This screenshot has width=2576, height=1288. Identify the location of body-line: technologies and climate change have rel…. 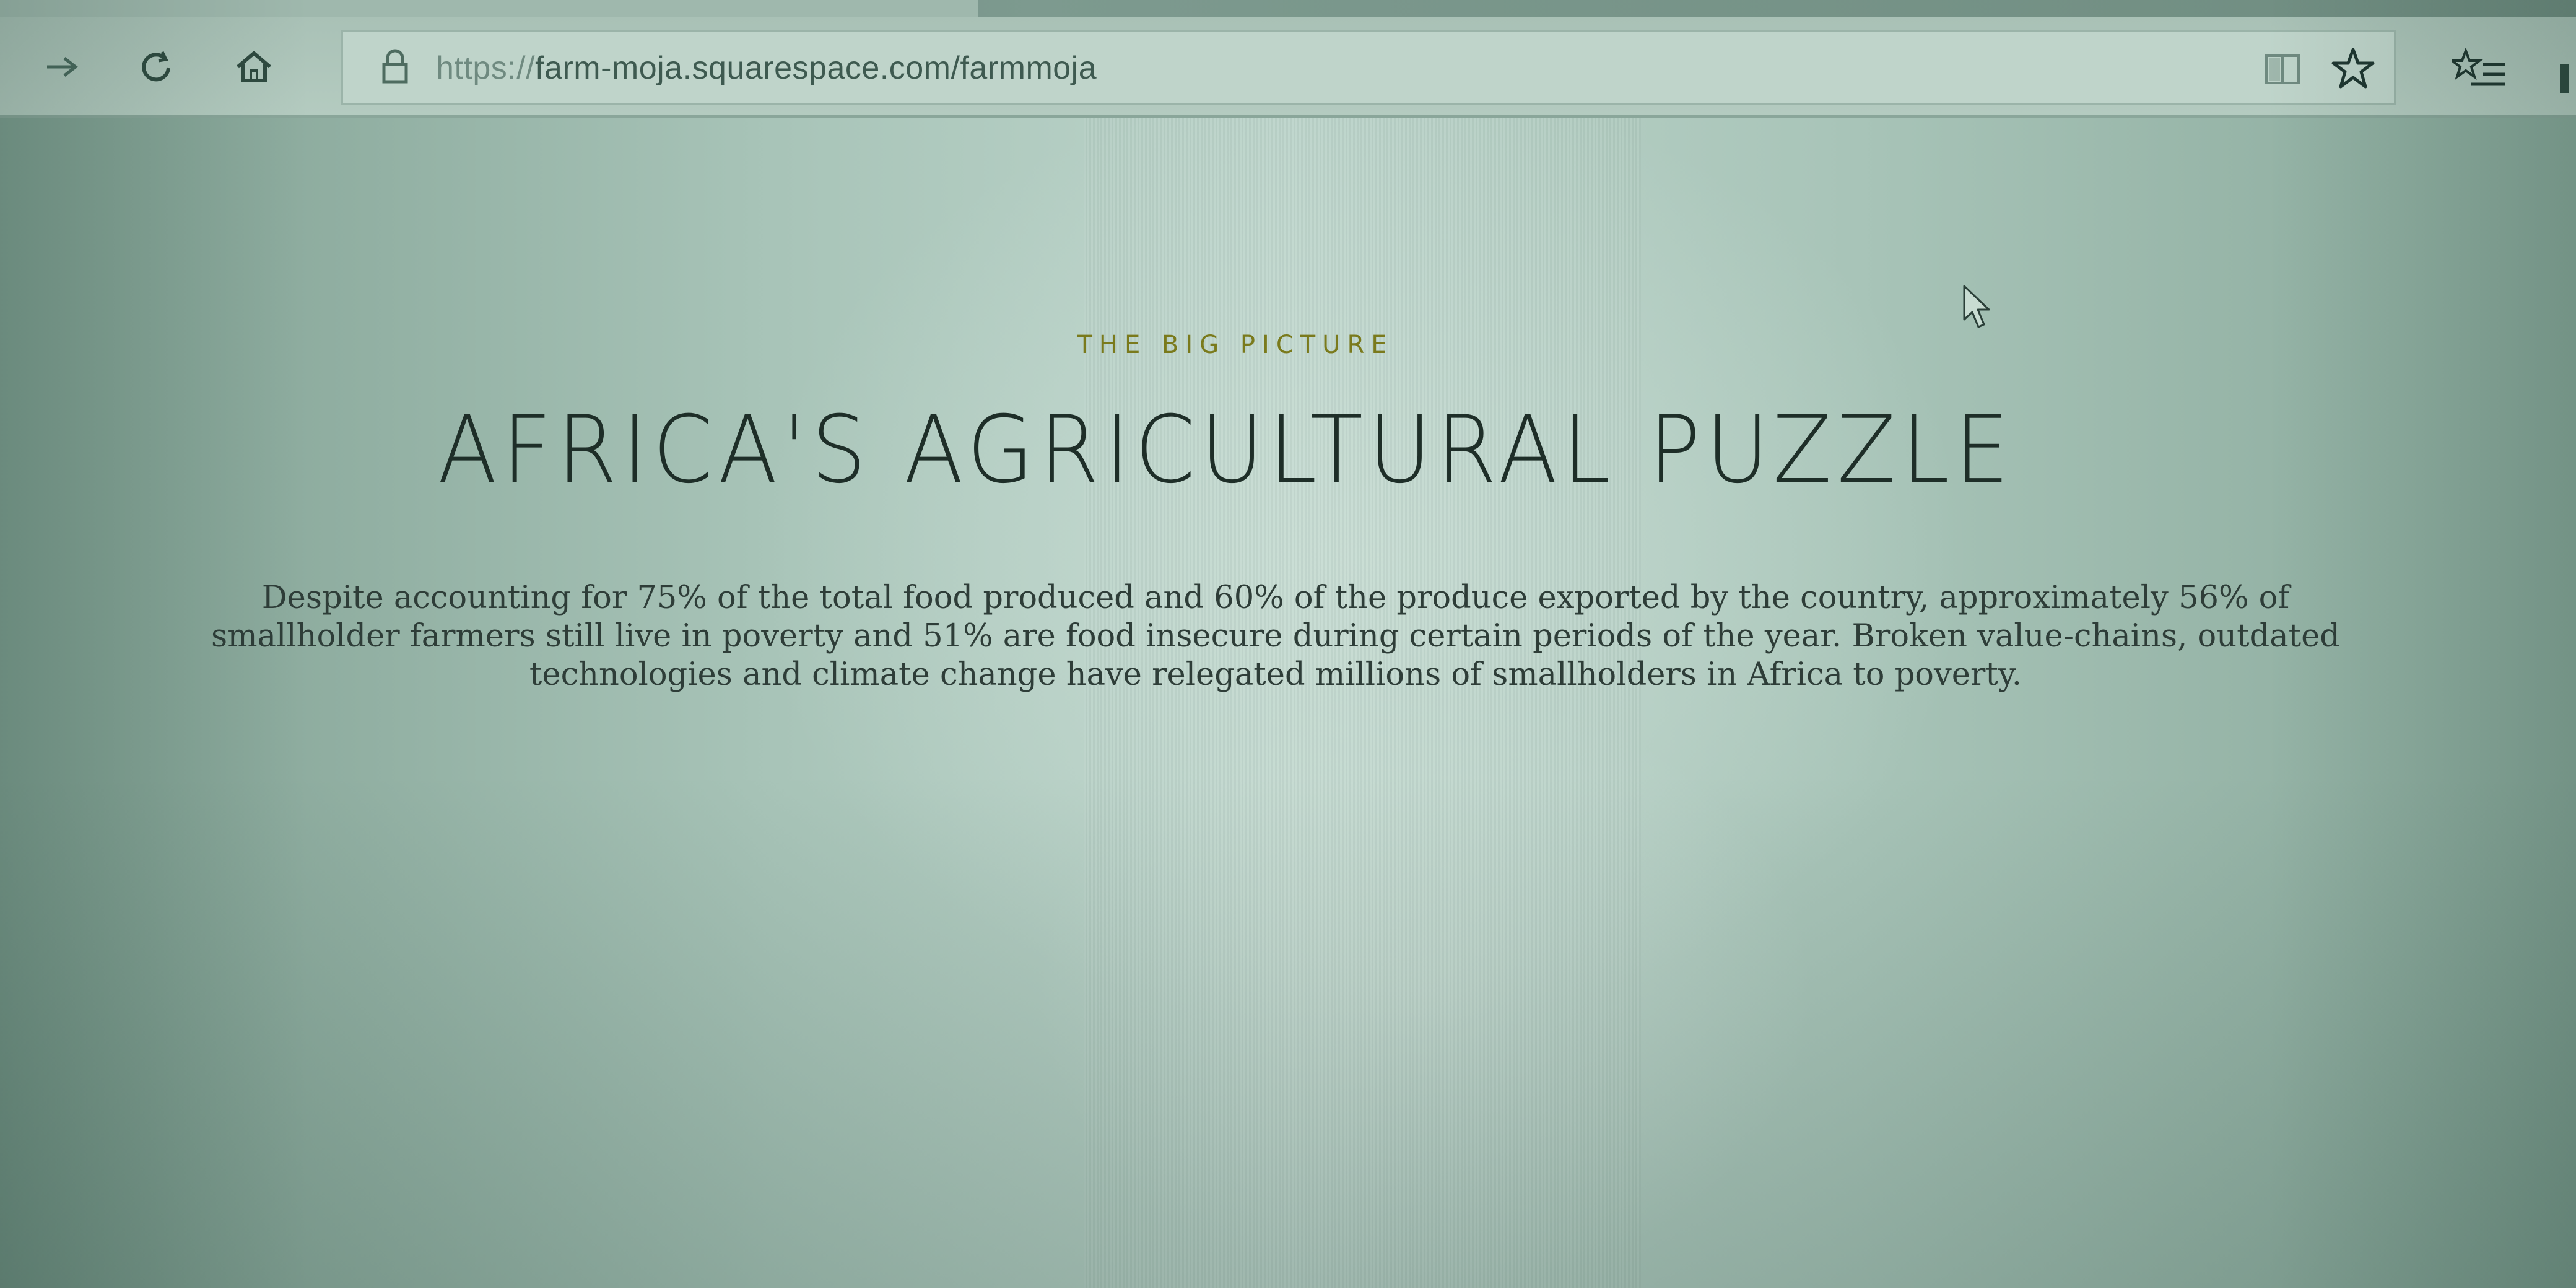
(1275, 674).